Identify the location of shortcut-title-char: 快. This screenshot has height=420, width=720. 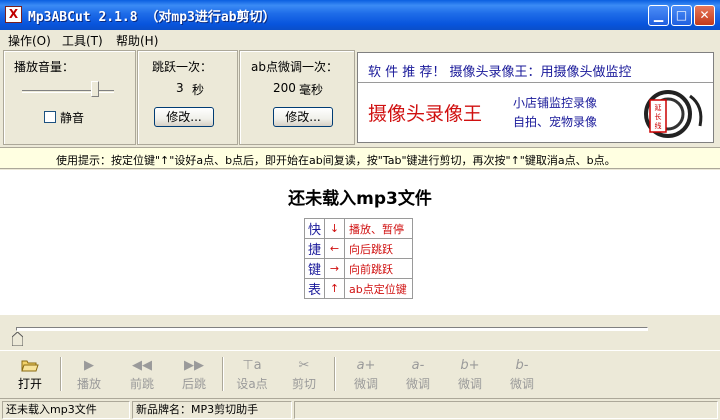
(314, 228).